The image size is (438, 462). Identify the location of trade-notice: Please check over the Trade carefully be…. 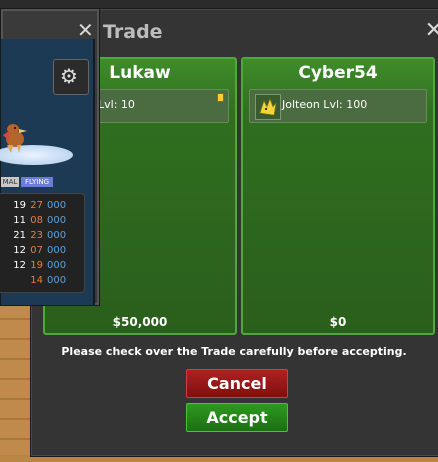
(234, 351).